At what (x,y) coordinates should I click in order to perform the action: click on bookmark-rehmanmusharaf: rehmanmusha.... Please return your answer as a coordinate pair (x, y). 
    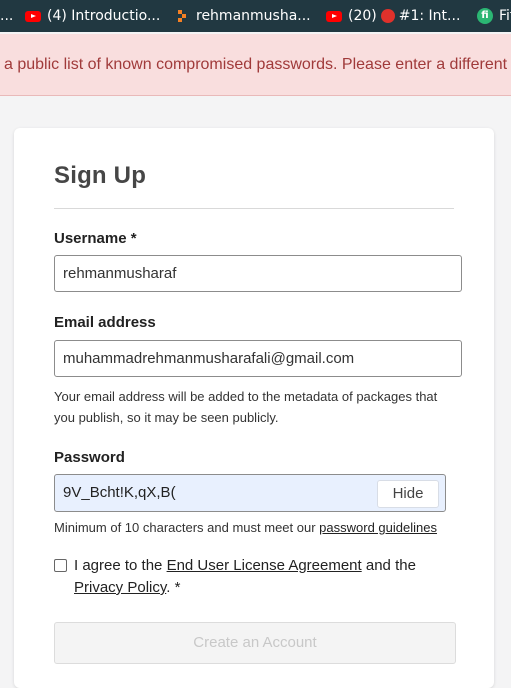
    Looking at the image, I should click on (244, 16).